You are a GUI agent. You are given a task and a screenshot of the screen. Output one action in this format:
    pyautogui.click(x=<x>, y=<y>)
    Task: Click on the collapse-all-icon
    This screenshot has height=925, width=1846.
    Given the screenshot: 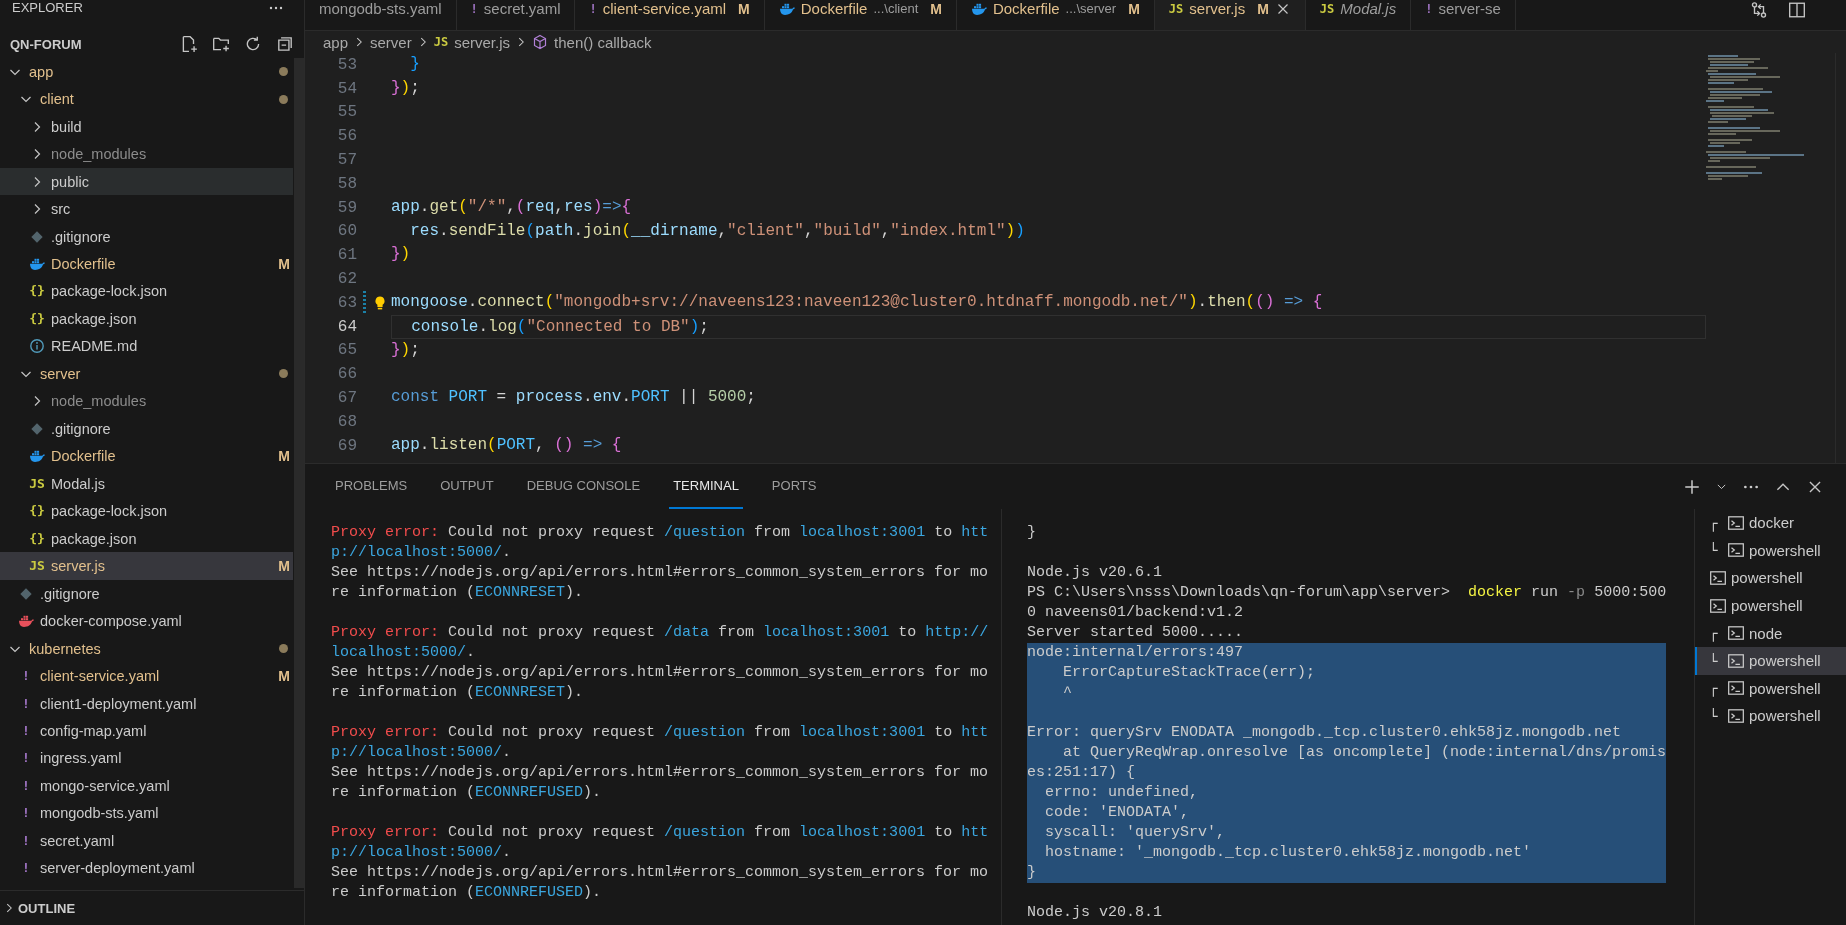 What is the action you would take?
    pyautogui.click(x=285, y=44)
    